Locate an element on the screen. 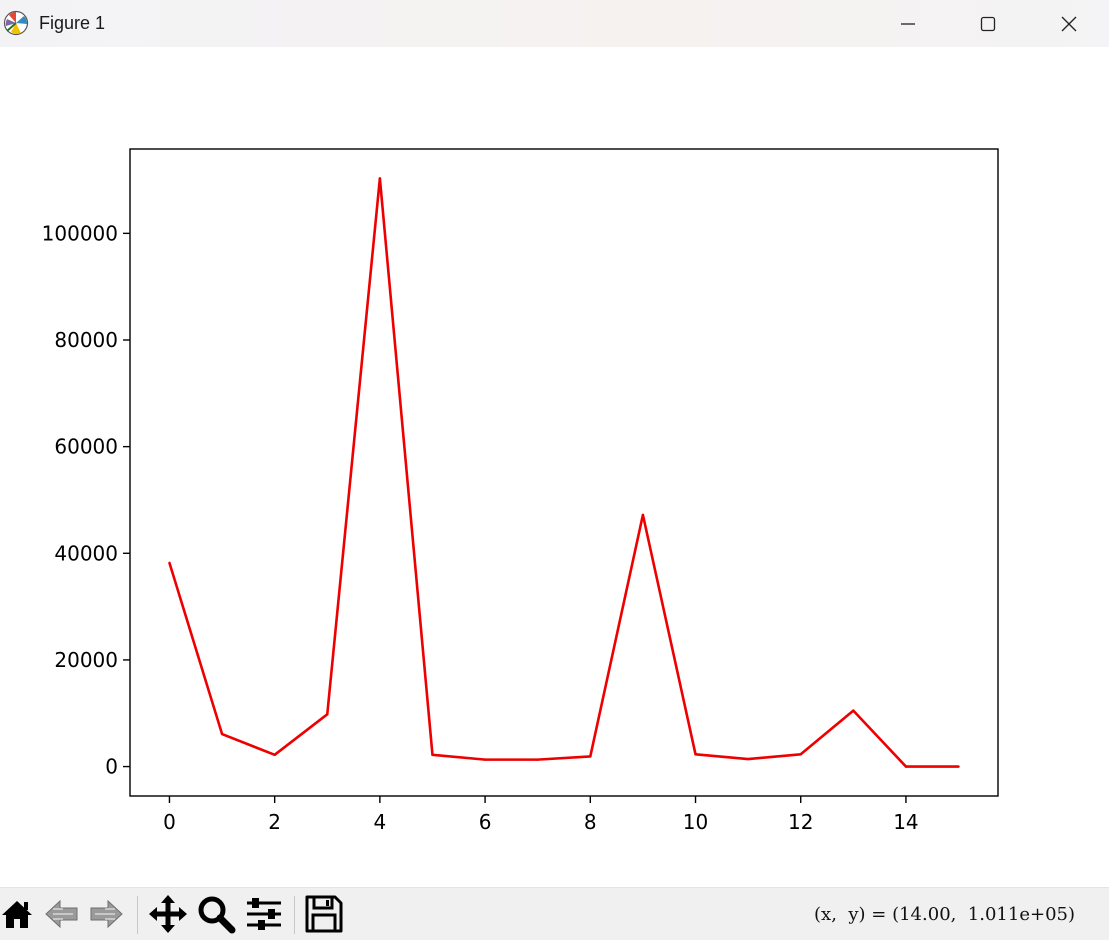 The width and height of the screenshot is (1109, 940). cursor-coordinates: (x, y) = (14.00, 1.011e+05) is located at coordinates (944, 914).